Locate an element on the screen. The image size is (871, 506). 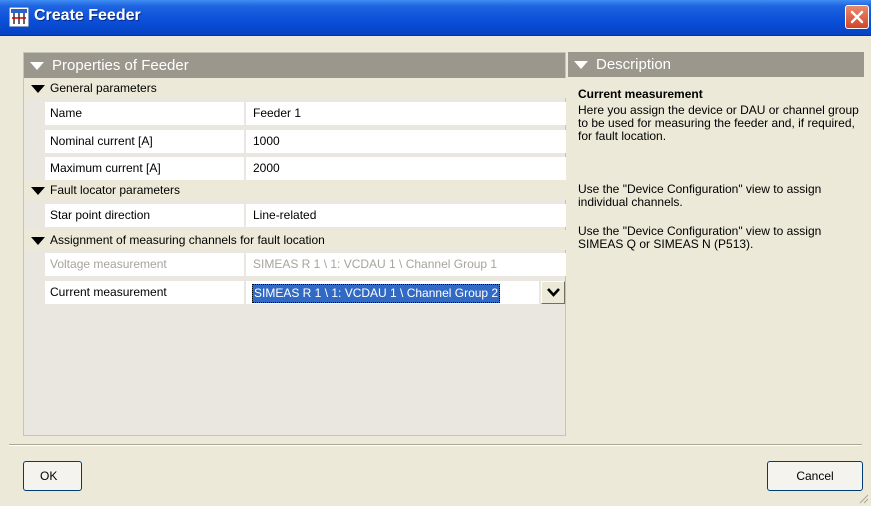
property-row-name: Name Feeder 1 is located at coordinates (305, 113).